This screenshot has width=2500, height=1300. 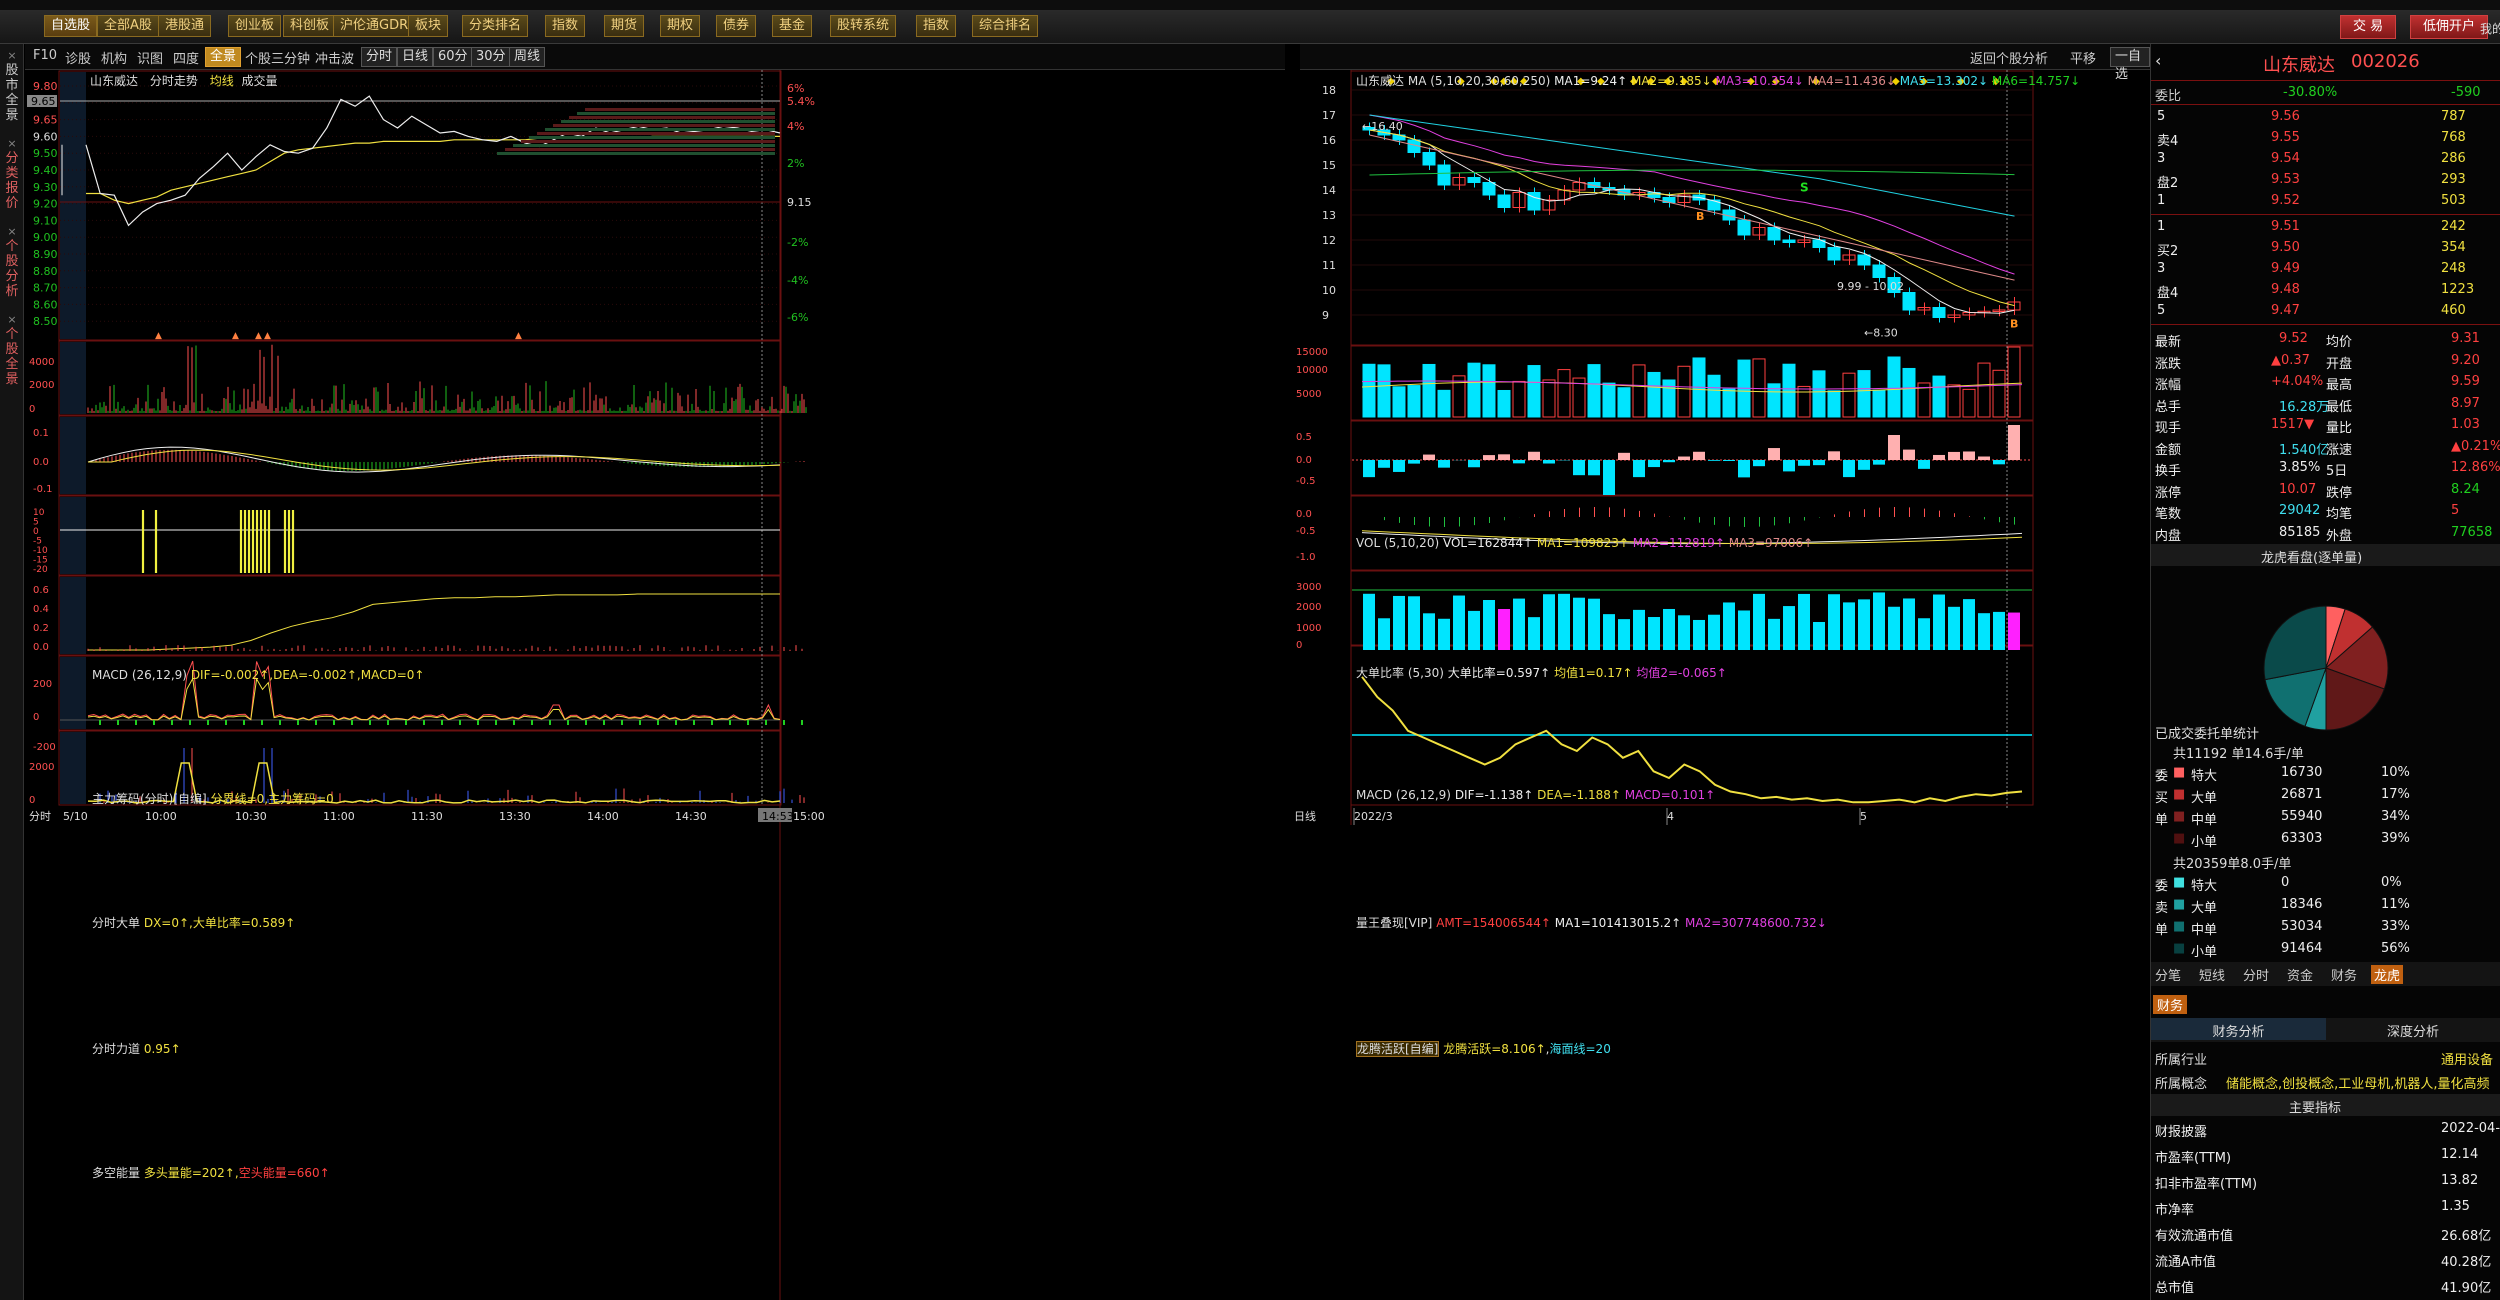 I want to click on period-weekly: 周线, so click(x=527, y=57).